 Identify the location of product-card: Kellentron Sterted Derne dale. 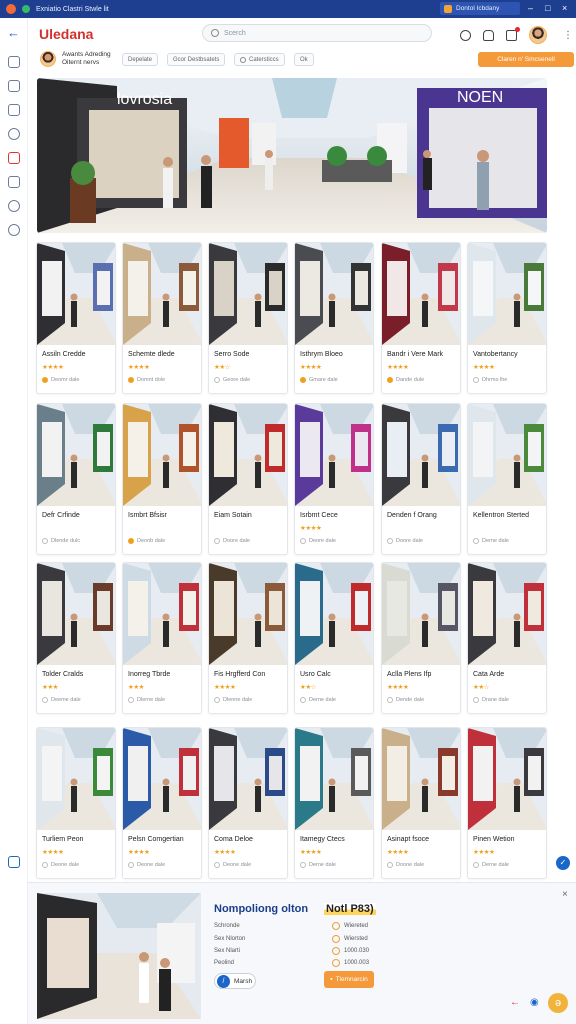
(507, 479).